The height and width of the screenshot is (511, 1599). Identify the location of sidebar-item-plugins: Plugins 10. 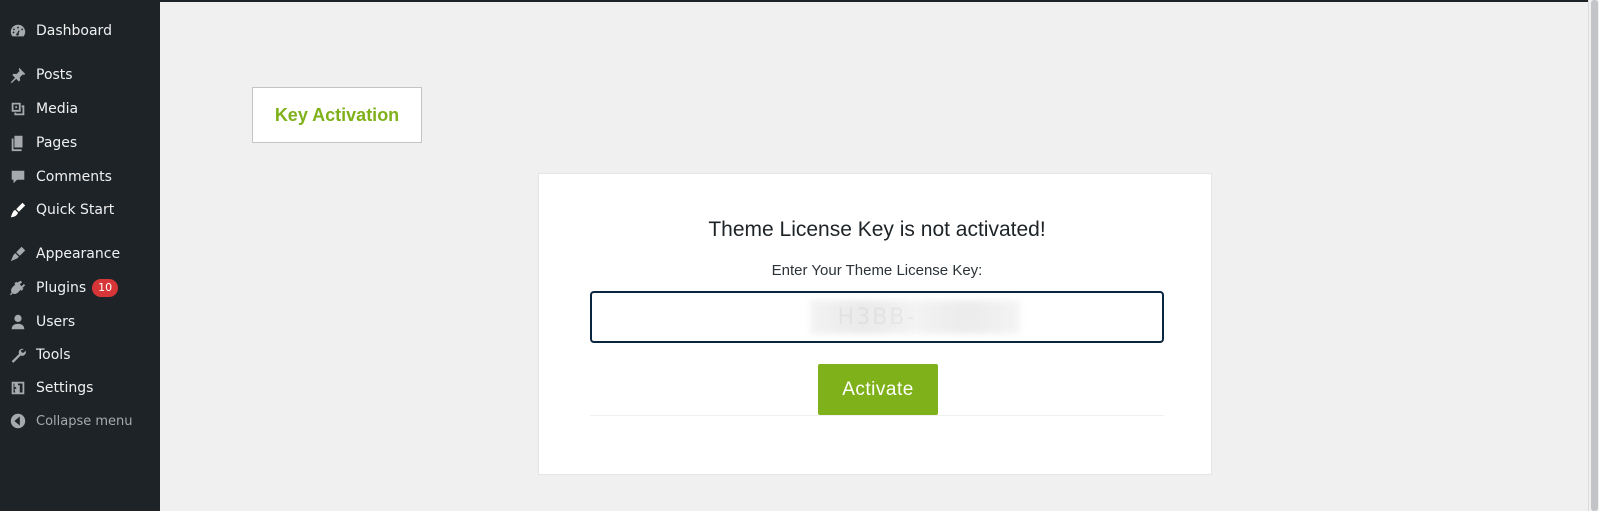
(80, 288).